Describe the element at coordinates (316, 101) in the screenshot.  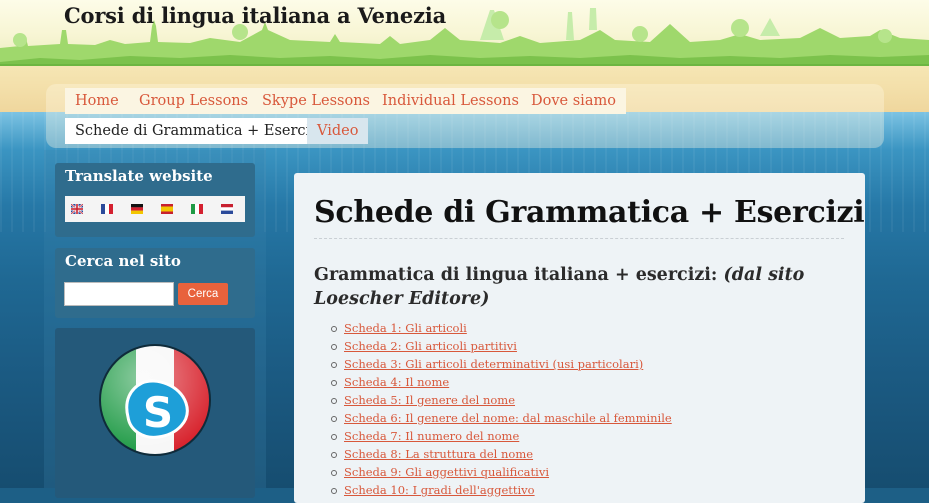
I see `nav-item-skype-lessons: Skype Lessons` at that location.